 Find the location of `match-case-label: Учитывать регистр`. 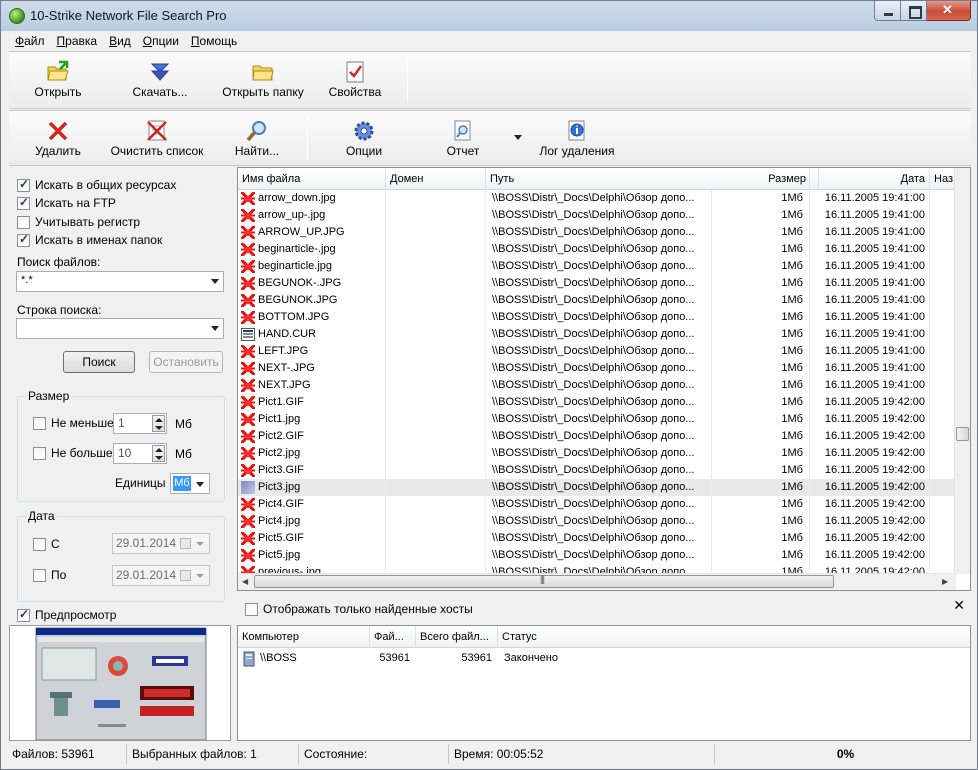

match-case-label: Учитывать регистр is located at coordinates (88, 222).